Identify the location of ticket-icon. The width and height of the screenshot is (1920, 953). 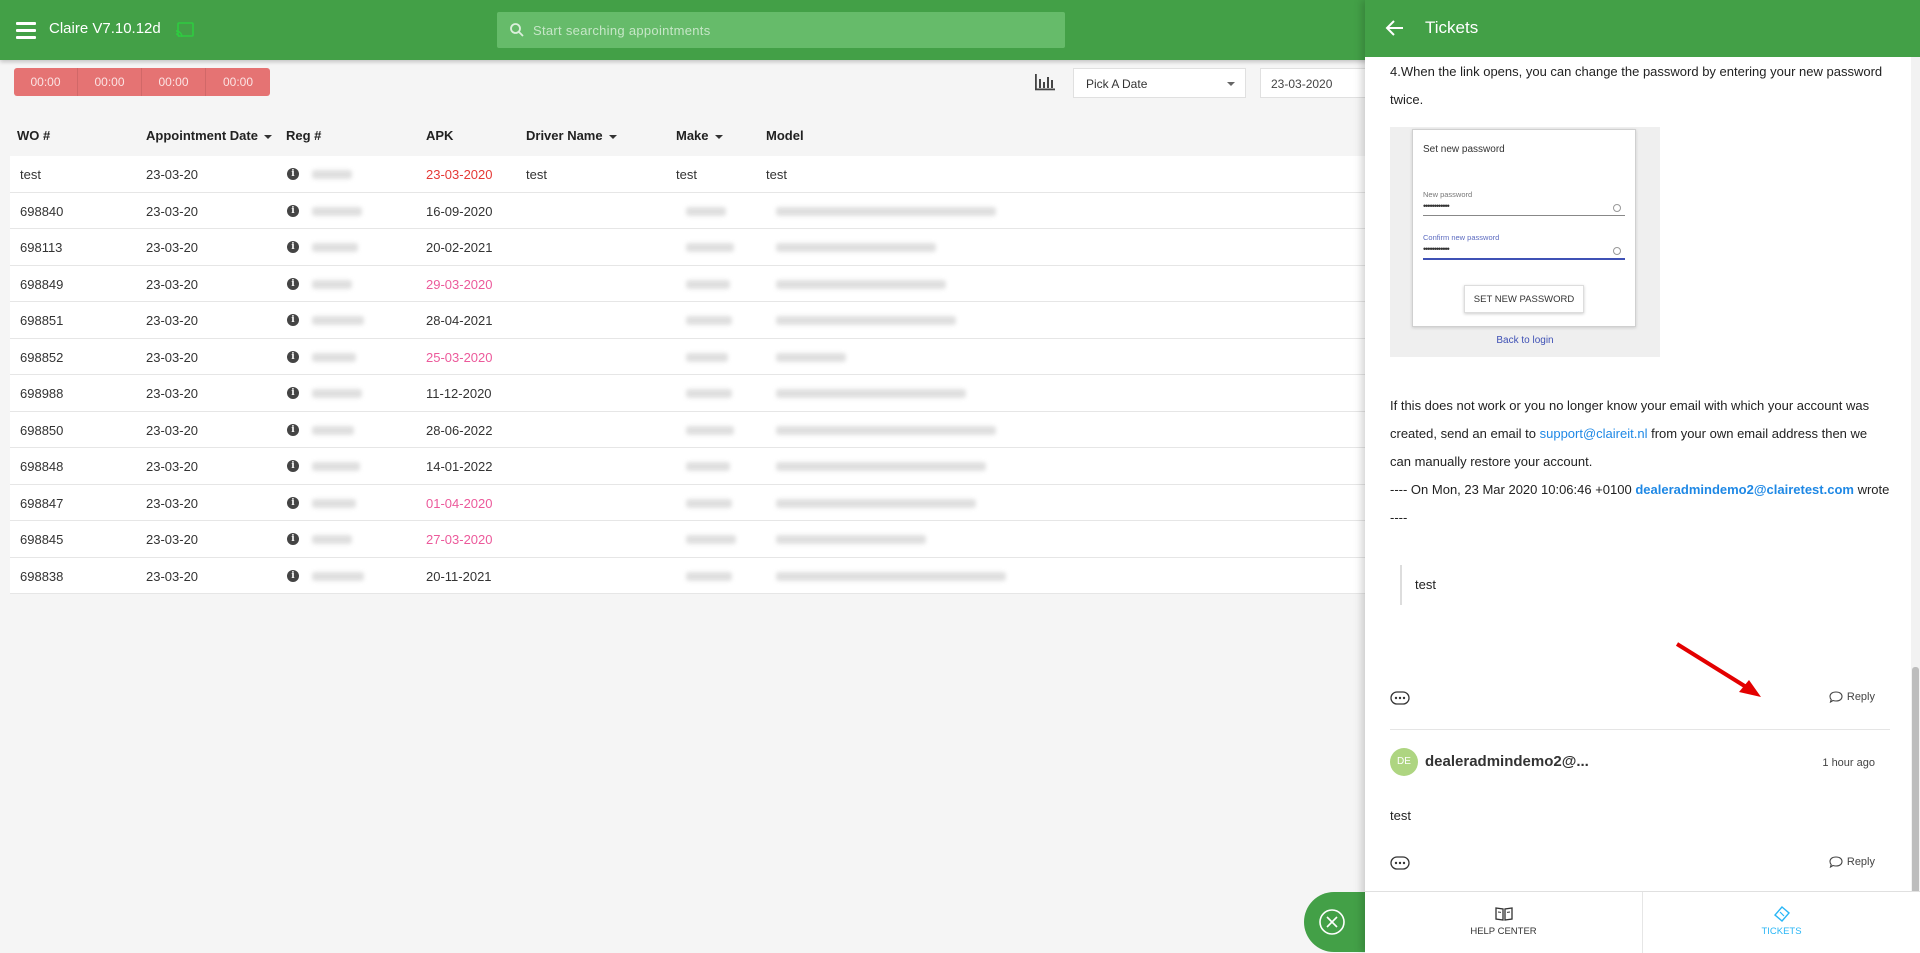
(1781, 914).